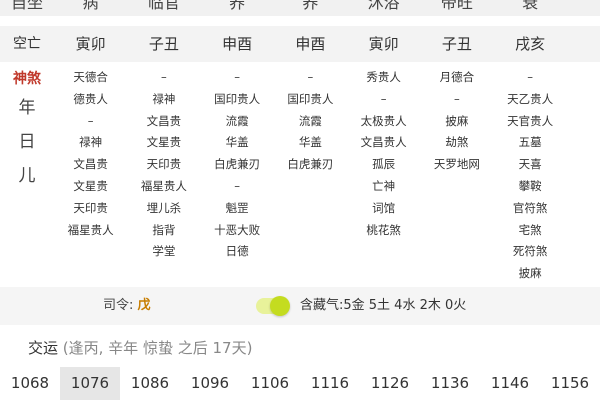 This screenshot has width=600, height=400. What do you see at coordinates (383, 77) in the screenshot?
I see `shensha-item: 秀贵人` at bounding box center [383, 77].